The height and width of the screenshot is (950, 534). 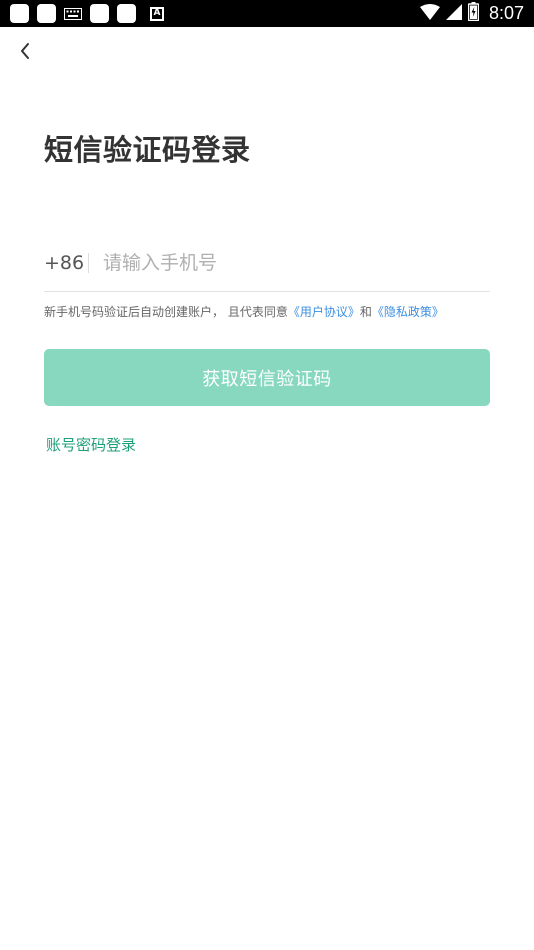 I want to click on password-login-link: 账号密码登录, so click(x=91, y=445).